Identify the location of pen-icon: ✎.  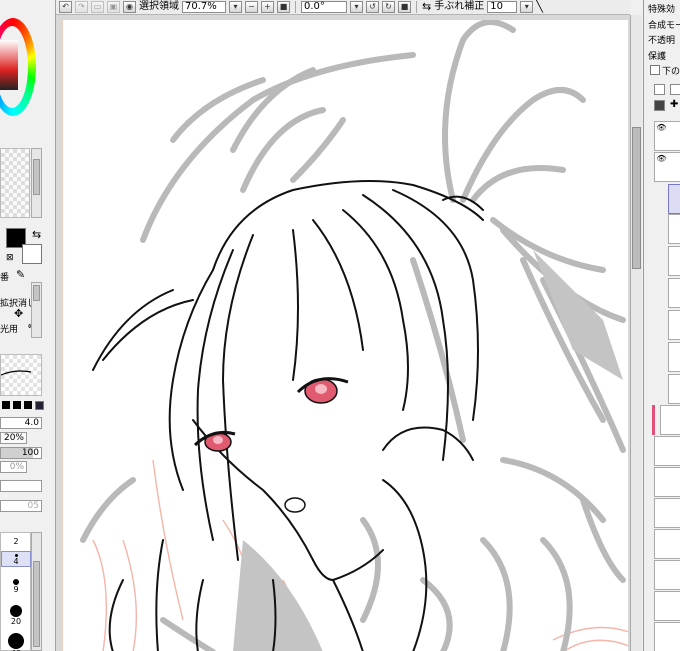
(20, 274).